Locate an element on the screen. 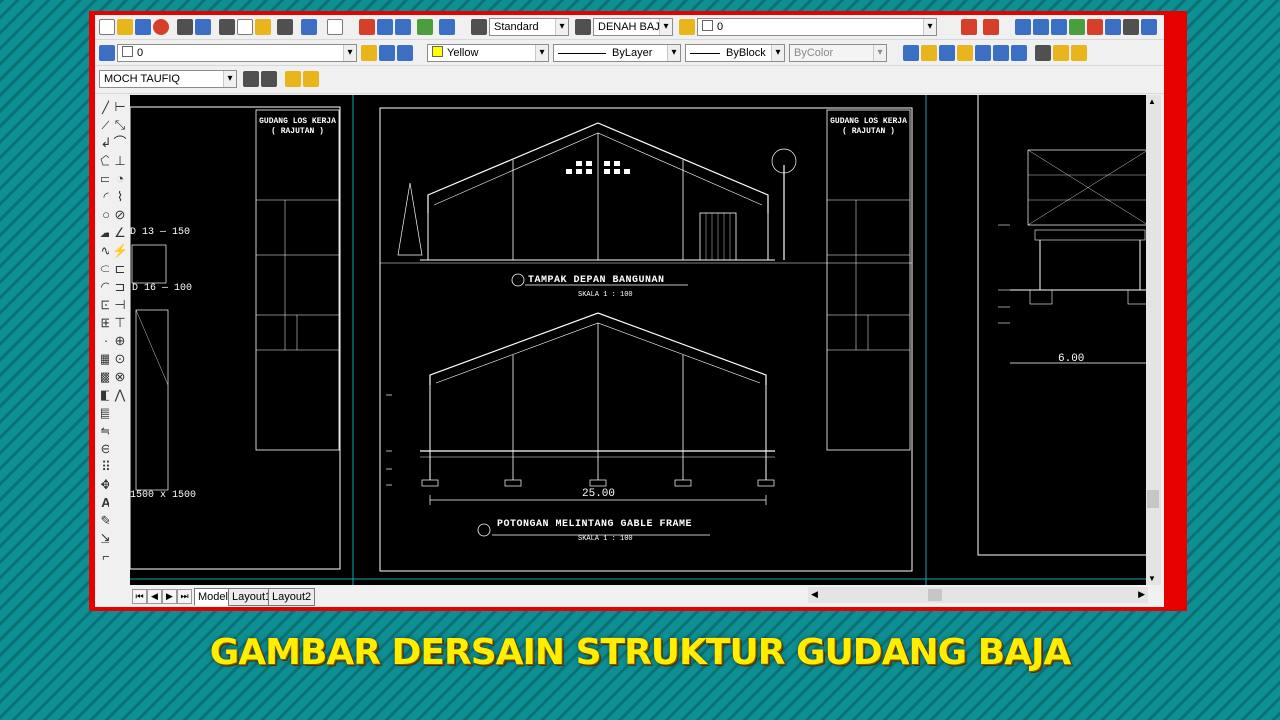 This screenshot has height=720, width=1280. layer-delete-icon is located at coordinates (1001, 53).